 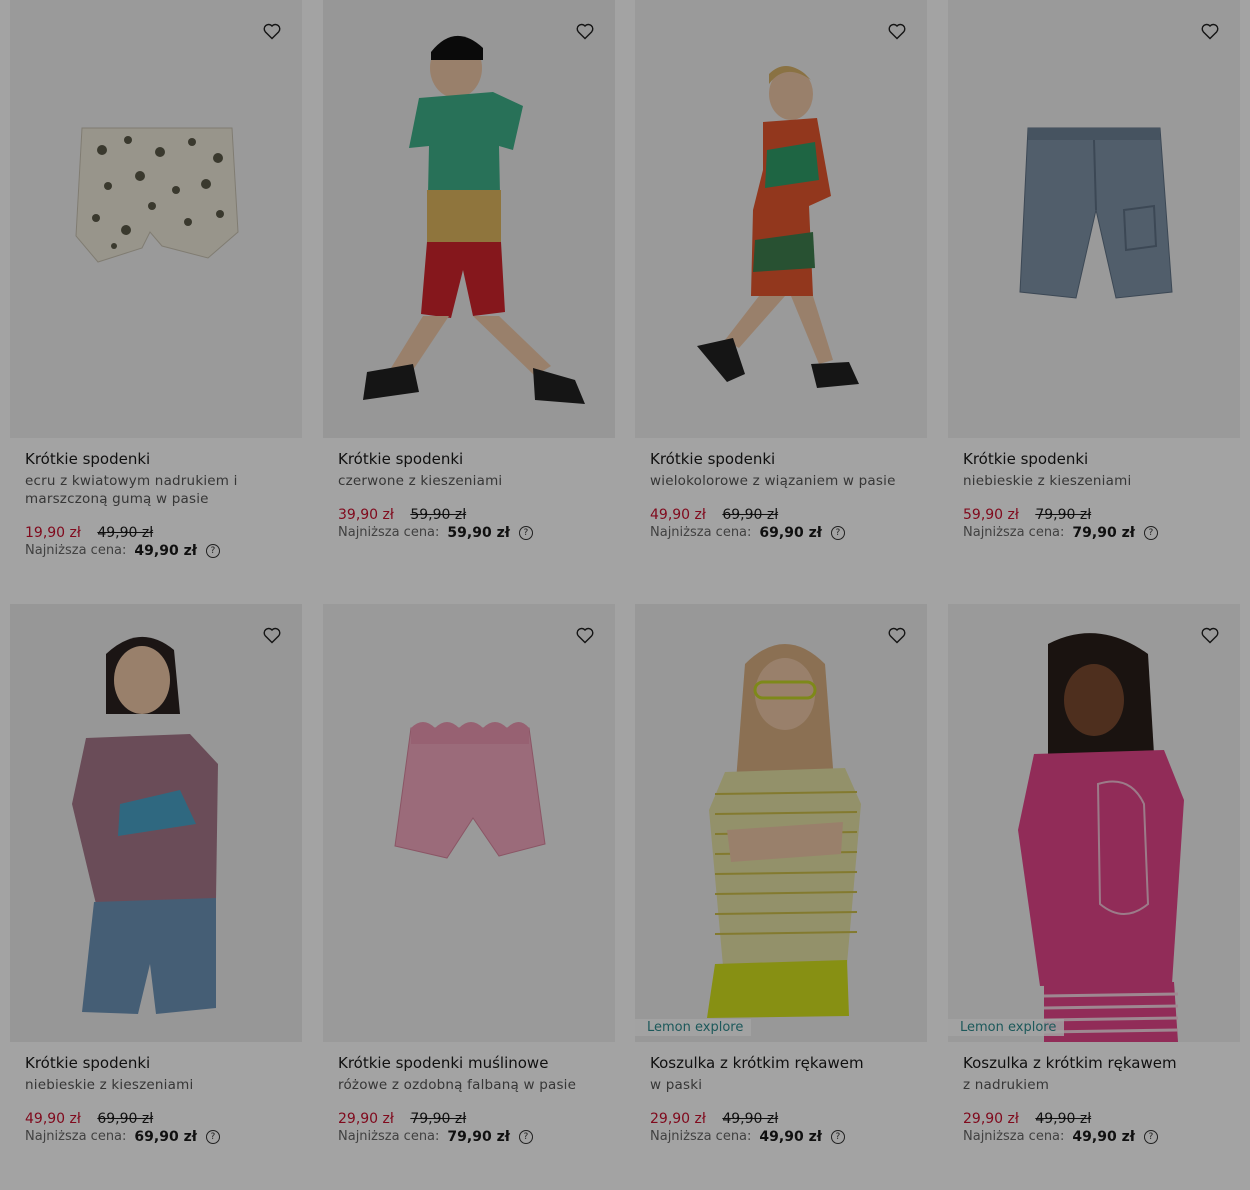 I want to click on product-prices: 39,90 zł 59,90 zł, so click(x=469, y=515).